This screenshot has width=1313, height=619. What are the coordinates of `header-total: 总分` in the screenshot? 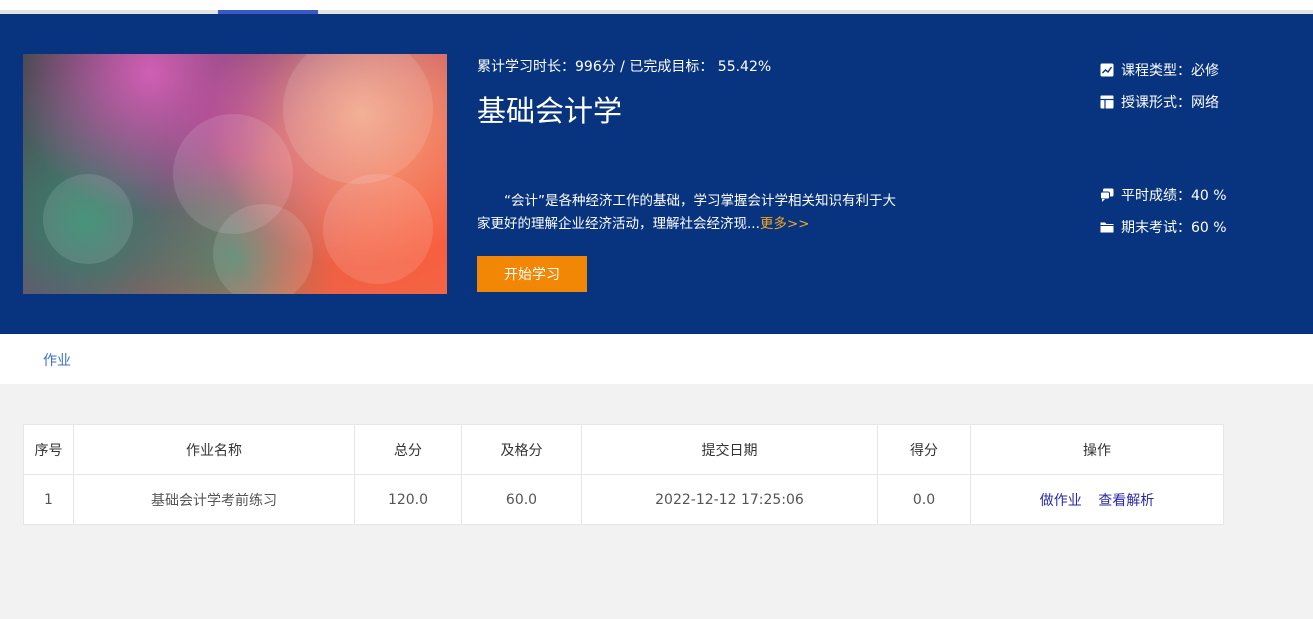 It's located at (408, 449).